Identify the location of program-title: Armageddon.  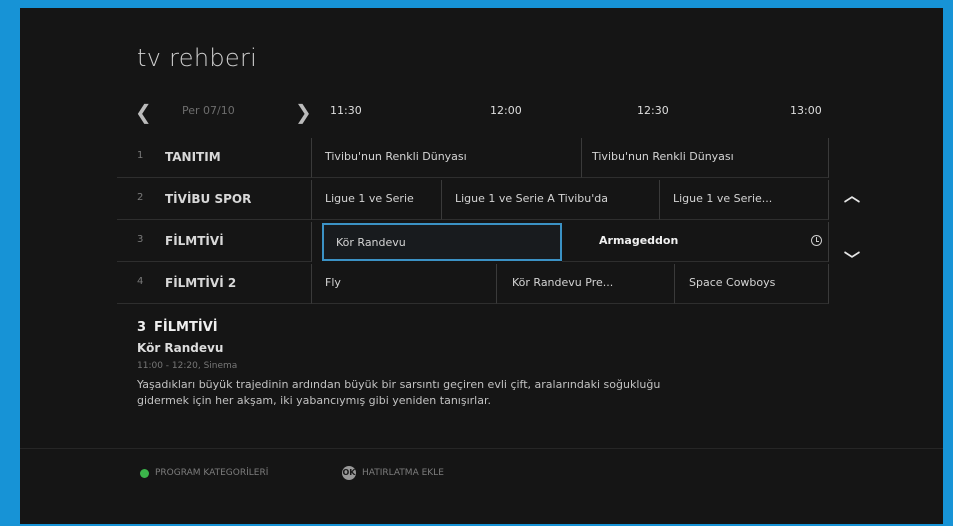
(639, 240).